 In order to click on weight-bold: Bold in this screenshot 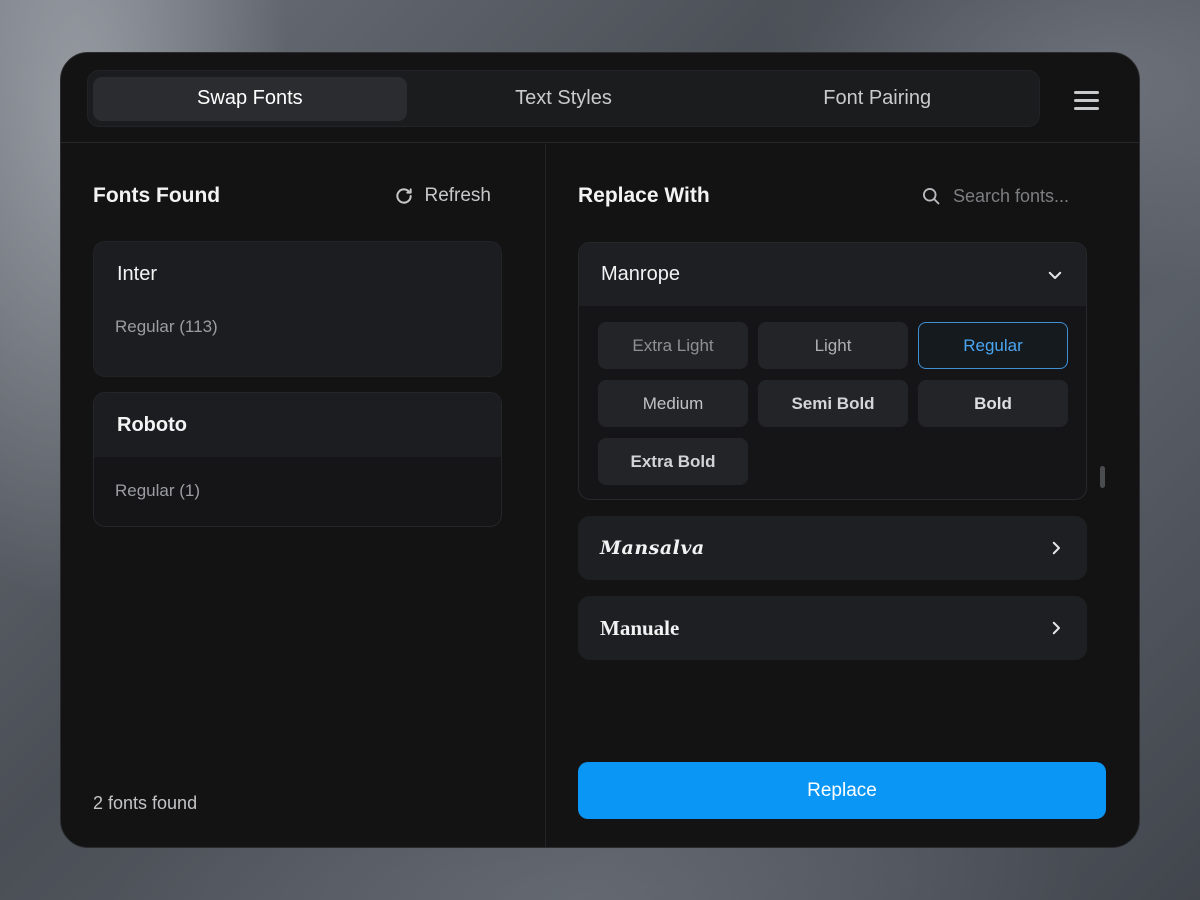, I will do `click(993, 403)`.